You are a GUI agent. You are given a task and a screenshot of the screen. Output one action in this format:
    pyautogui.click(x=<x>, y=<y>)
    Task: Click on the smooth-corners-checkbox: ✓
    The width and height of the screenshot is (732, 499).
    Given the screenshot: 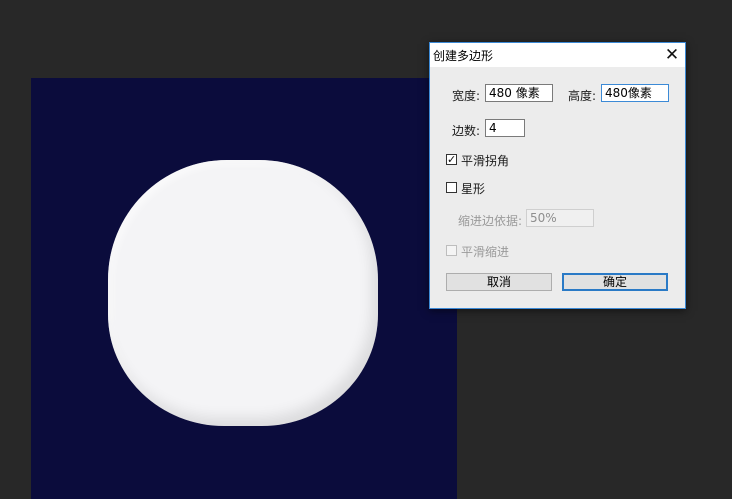 What is the action you would take?
    pyautogui.click(x=451, y=159)
    